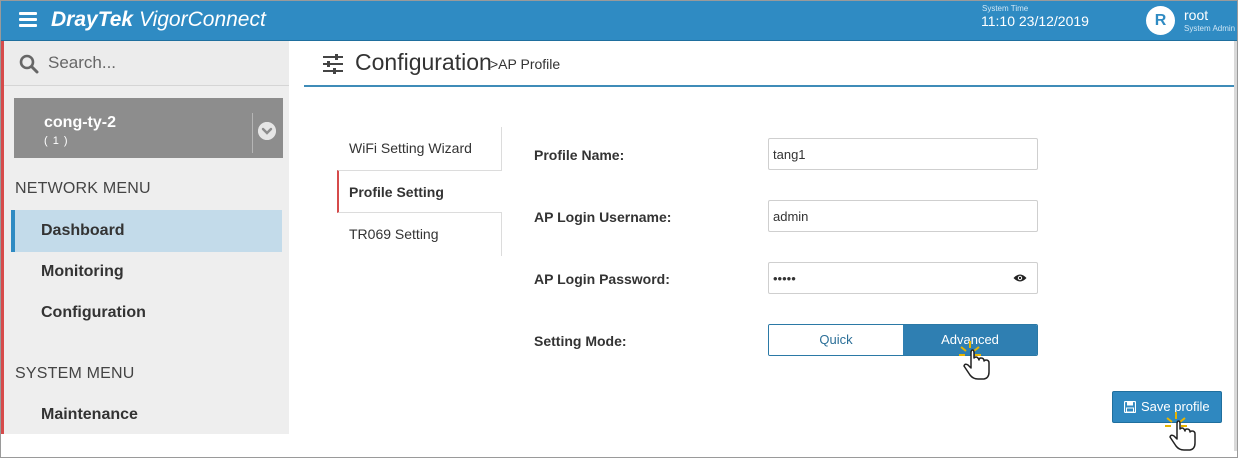 This screenshot has width=1238, height=458. I want to click on profile-name-label: Profile Name:, so click(579, 155).